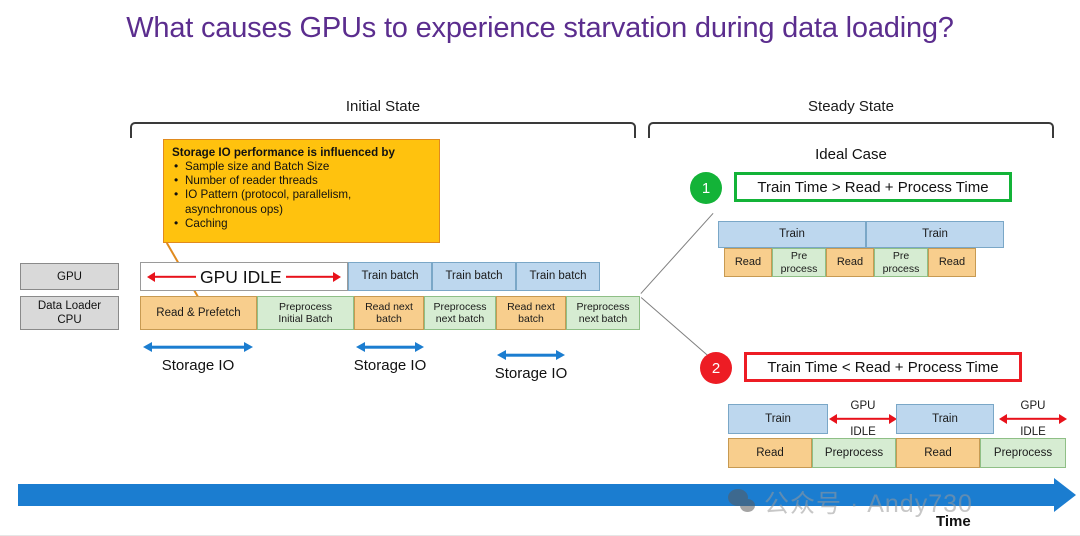  I want to click on case-1-banner-text: Train Time > Read + Process Time, so click(873, 187).